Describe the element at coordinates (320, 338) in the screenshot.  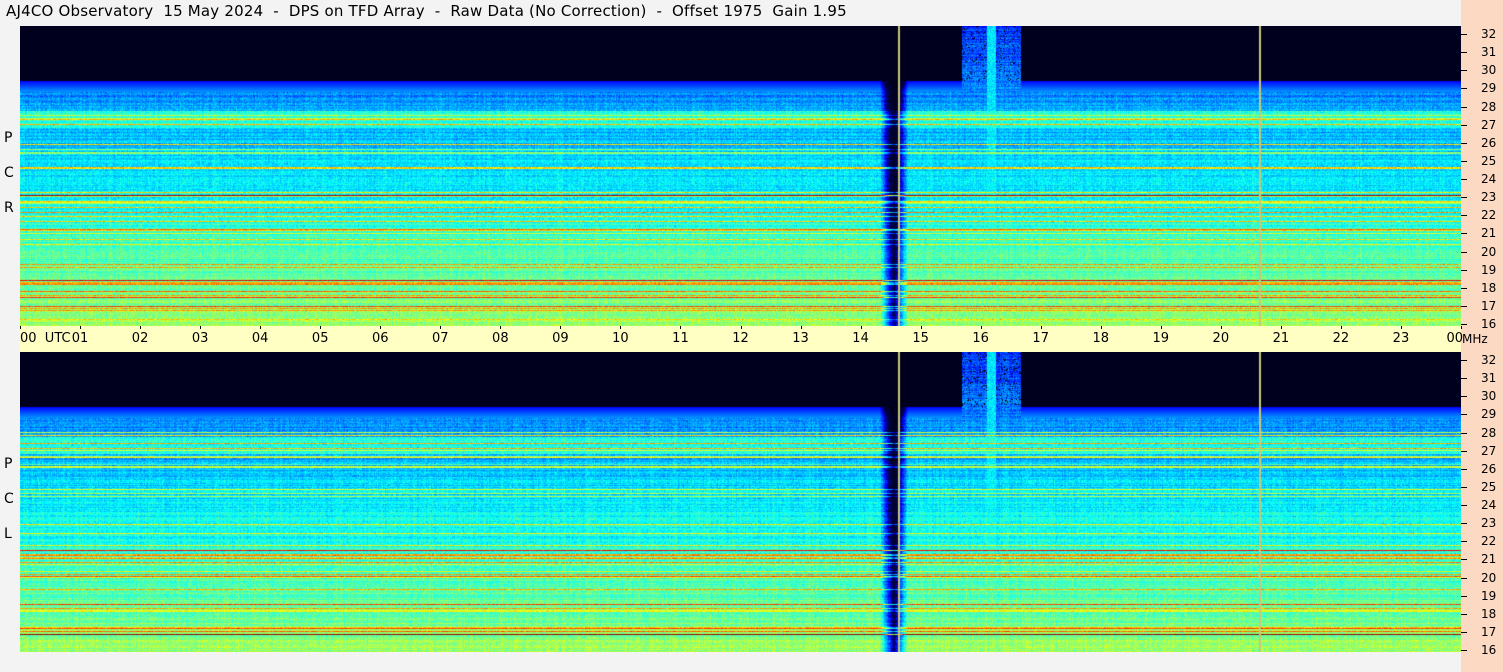
I see `utc-tick-label: 05` at that location.